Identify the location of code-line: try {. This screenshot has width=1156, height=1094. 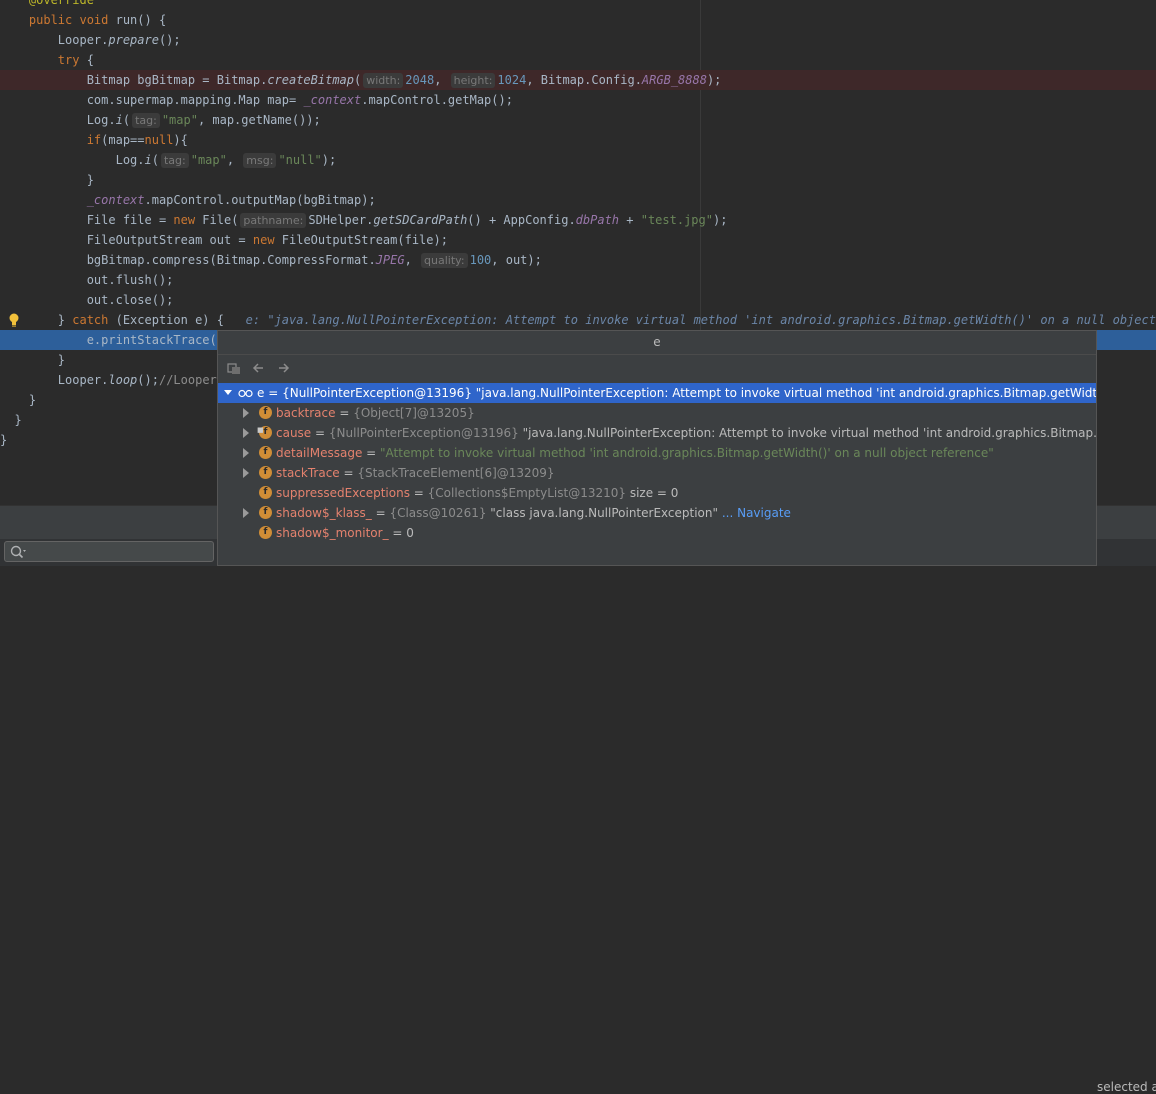
(578, 60).